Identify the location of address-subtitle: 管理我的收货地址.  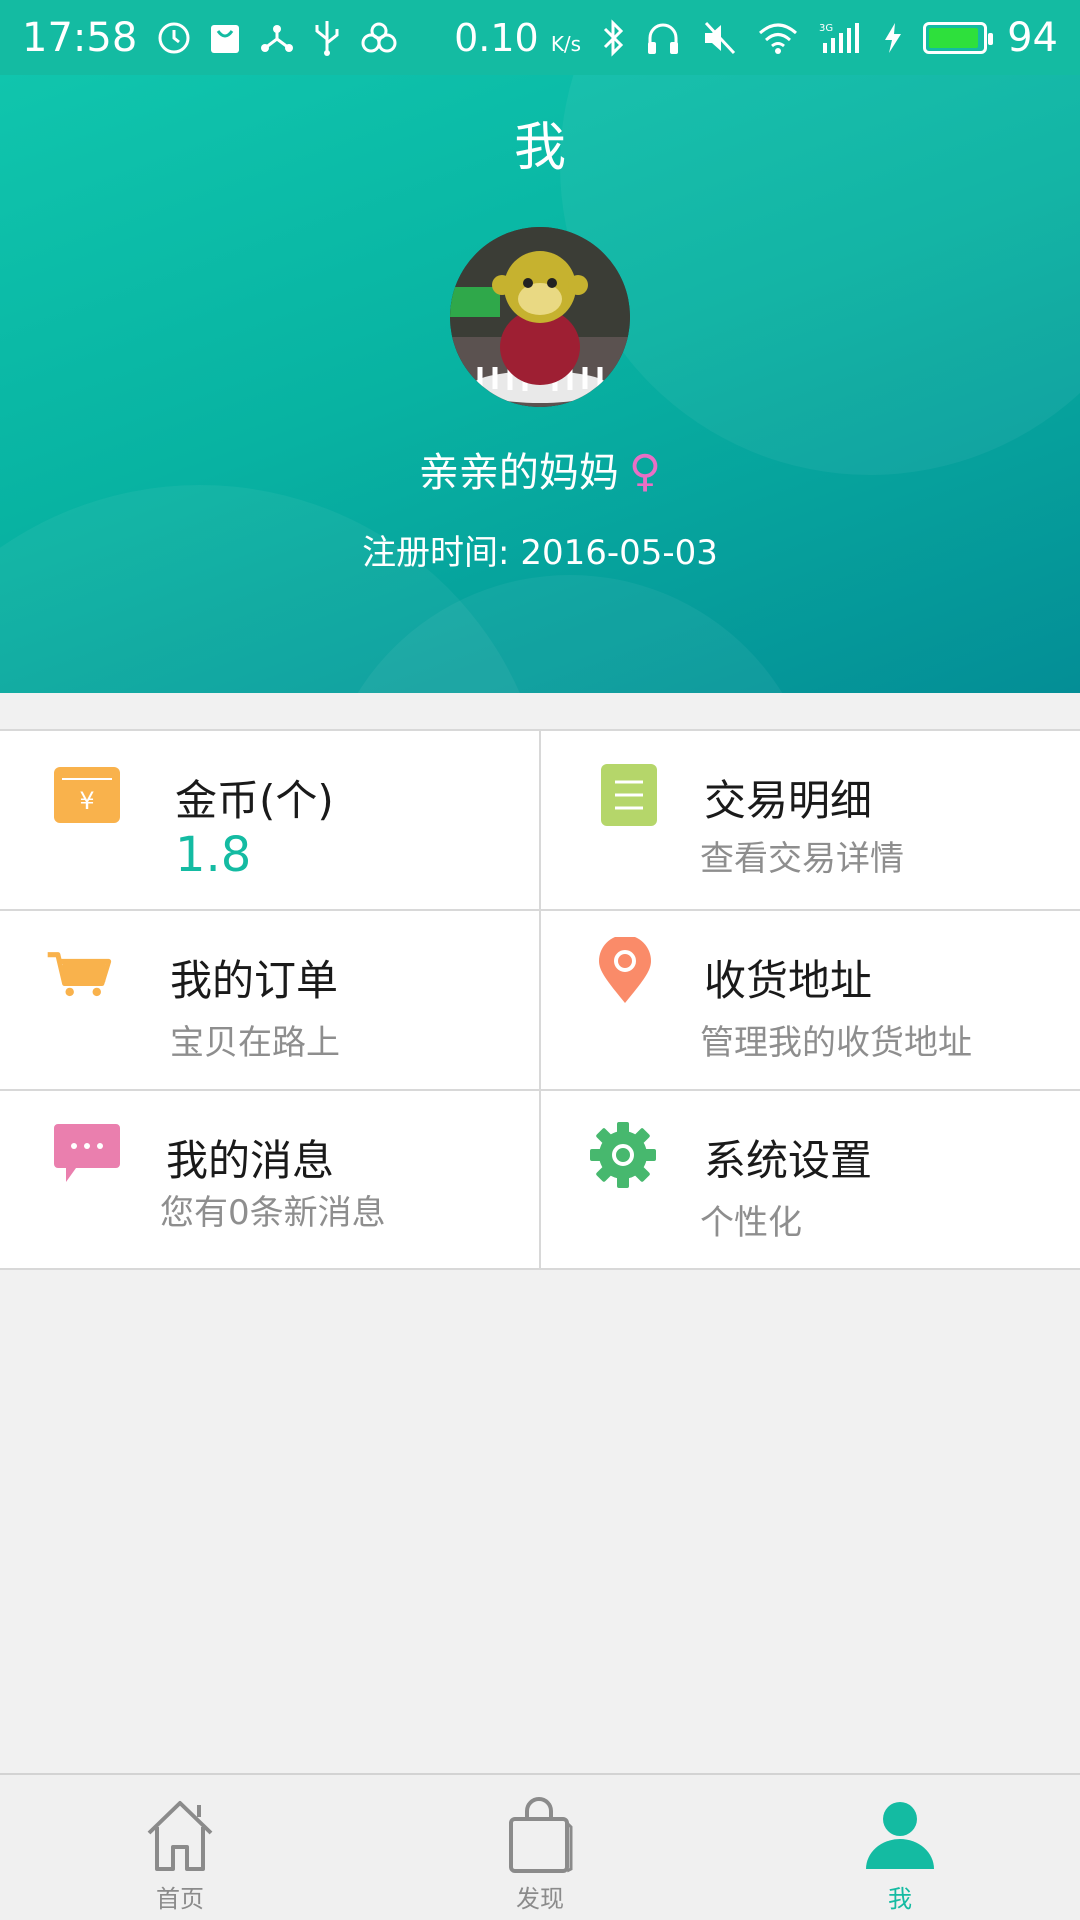
(836, 1043).